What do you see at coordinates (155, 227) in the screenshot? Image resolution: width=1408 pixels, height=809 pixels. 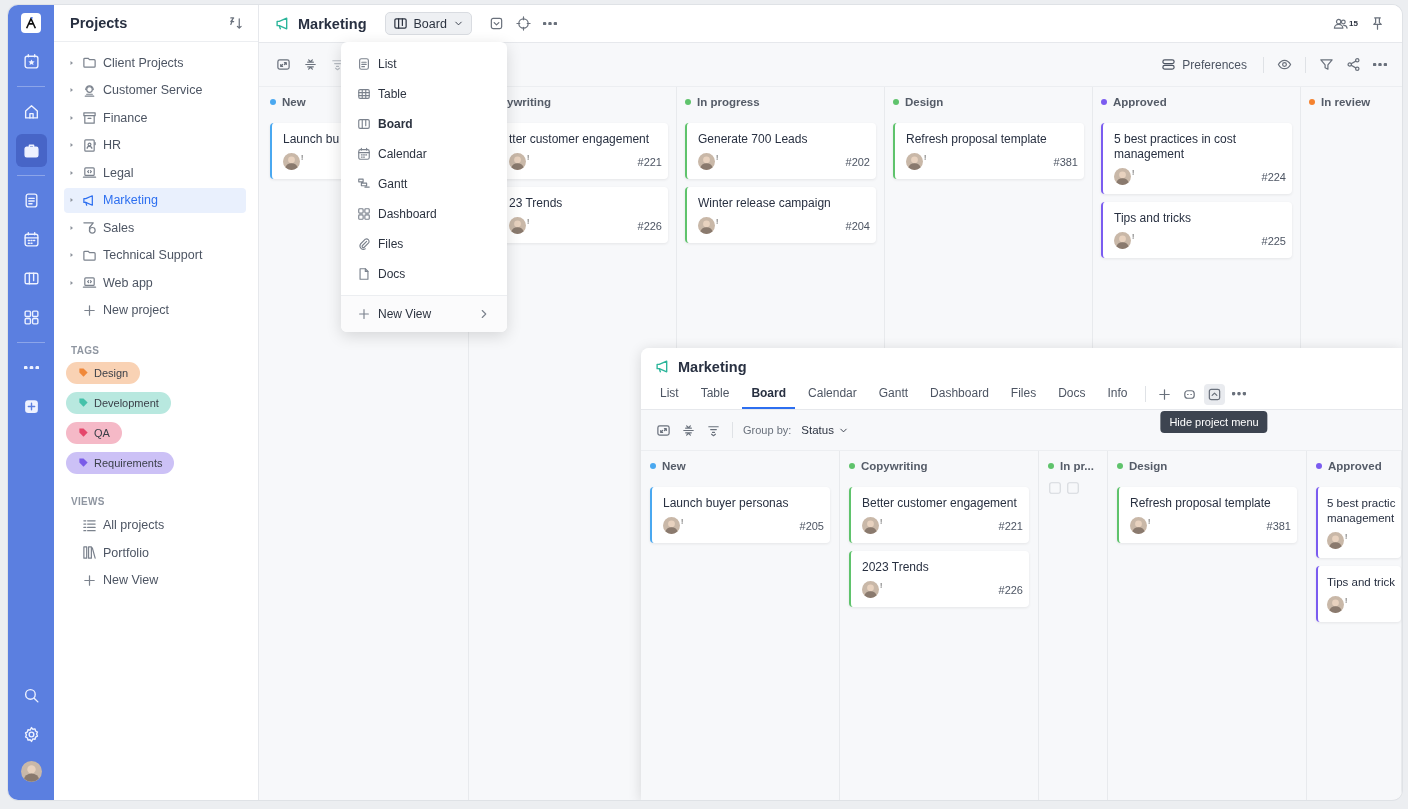 I see `project-item: Sales` at bounding box center [155, 227].